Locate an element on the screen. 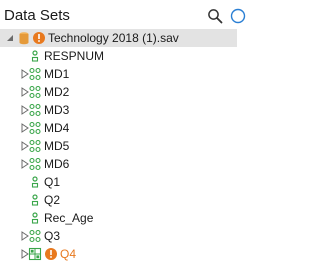 Image resolution: width=320 pixels, height=263 pixels. tree-item-rec-age: Rec_Age is located at coordinates (118, 218).